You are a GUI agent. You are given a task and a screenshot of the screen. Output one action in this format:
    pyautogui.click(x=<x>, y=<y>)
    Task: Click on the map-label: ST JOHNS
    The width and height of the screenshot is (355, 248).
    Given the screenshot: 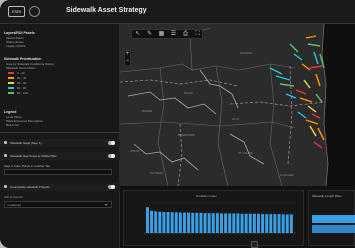 What is the action you would take?
    pyautogui.click(x=245, y=153)
    